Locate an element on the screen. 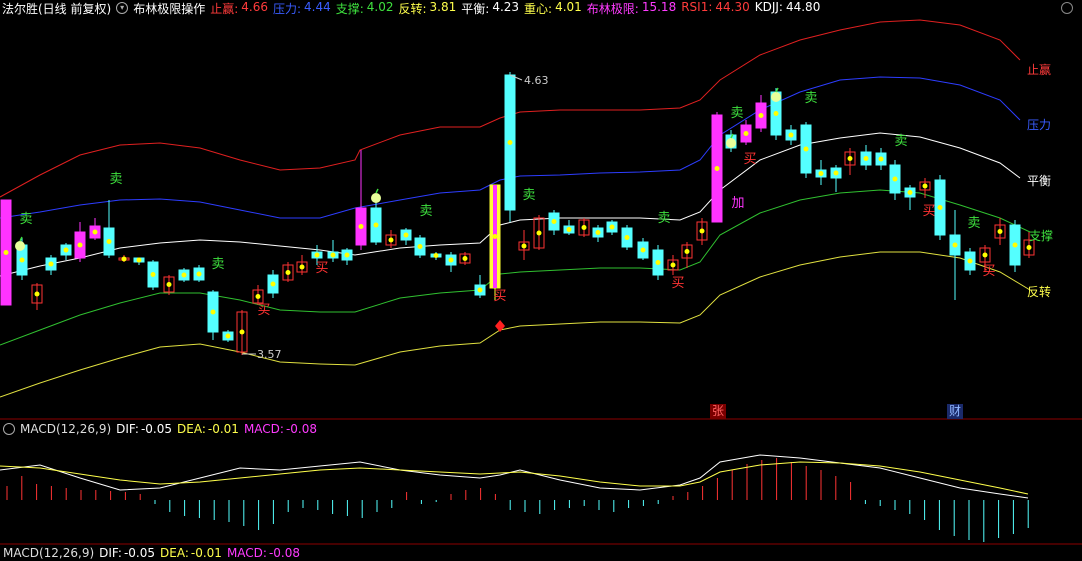 Image resolution: width=1082 pixels, height=561 pixels. macd2-name: MACD(12,26,9) is located at coordinates (49, 553).